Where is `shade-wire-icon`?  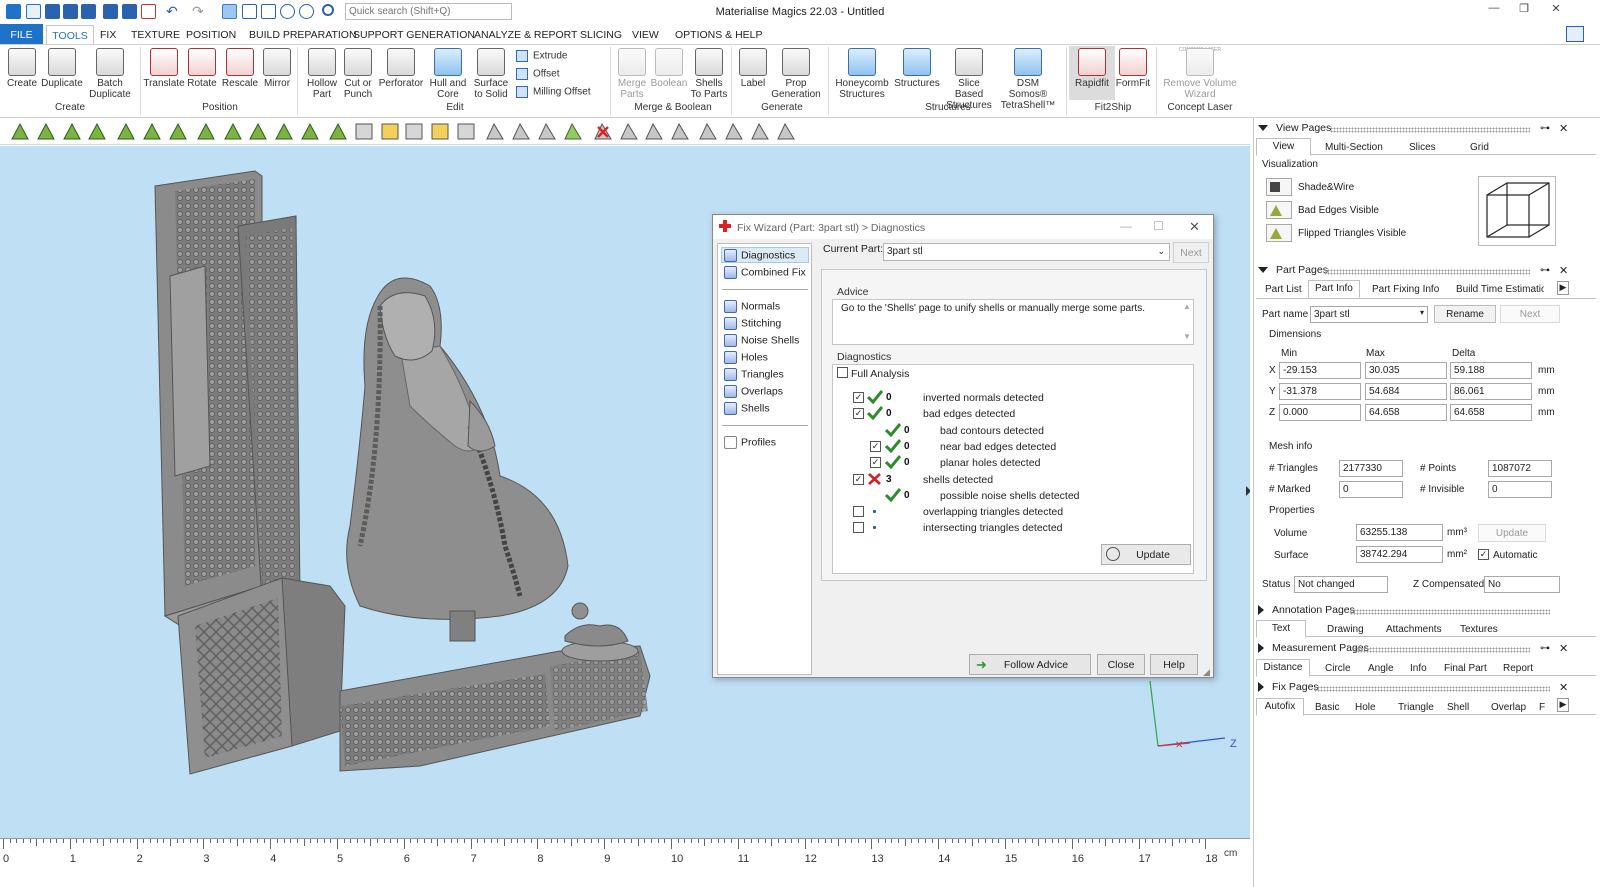 shade-wire-icon is located at coordinates (1279, 187).